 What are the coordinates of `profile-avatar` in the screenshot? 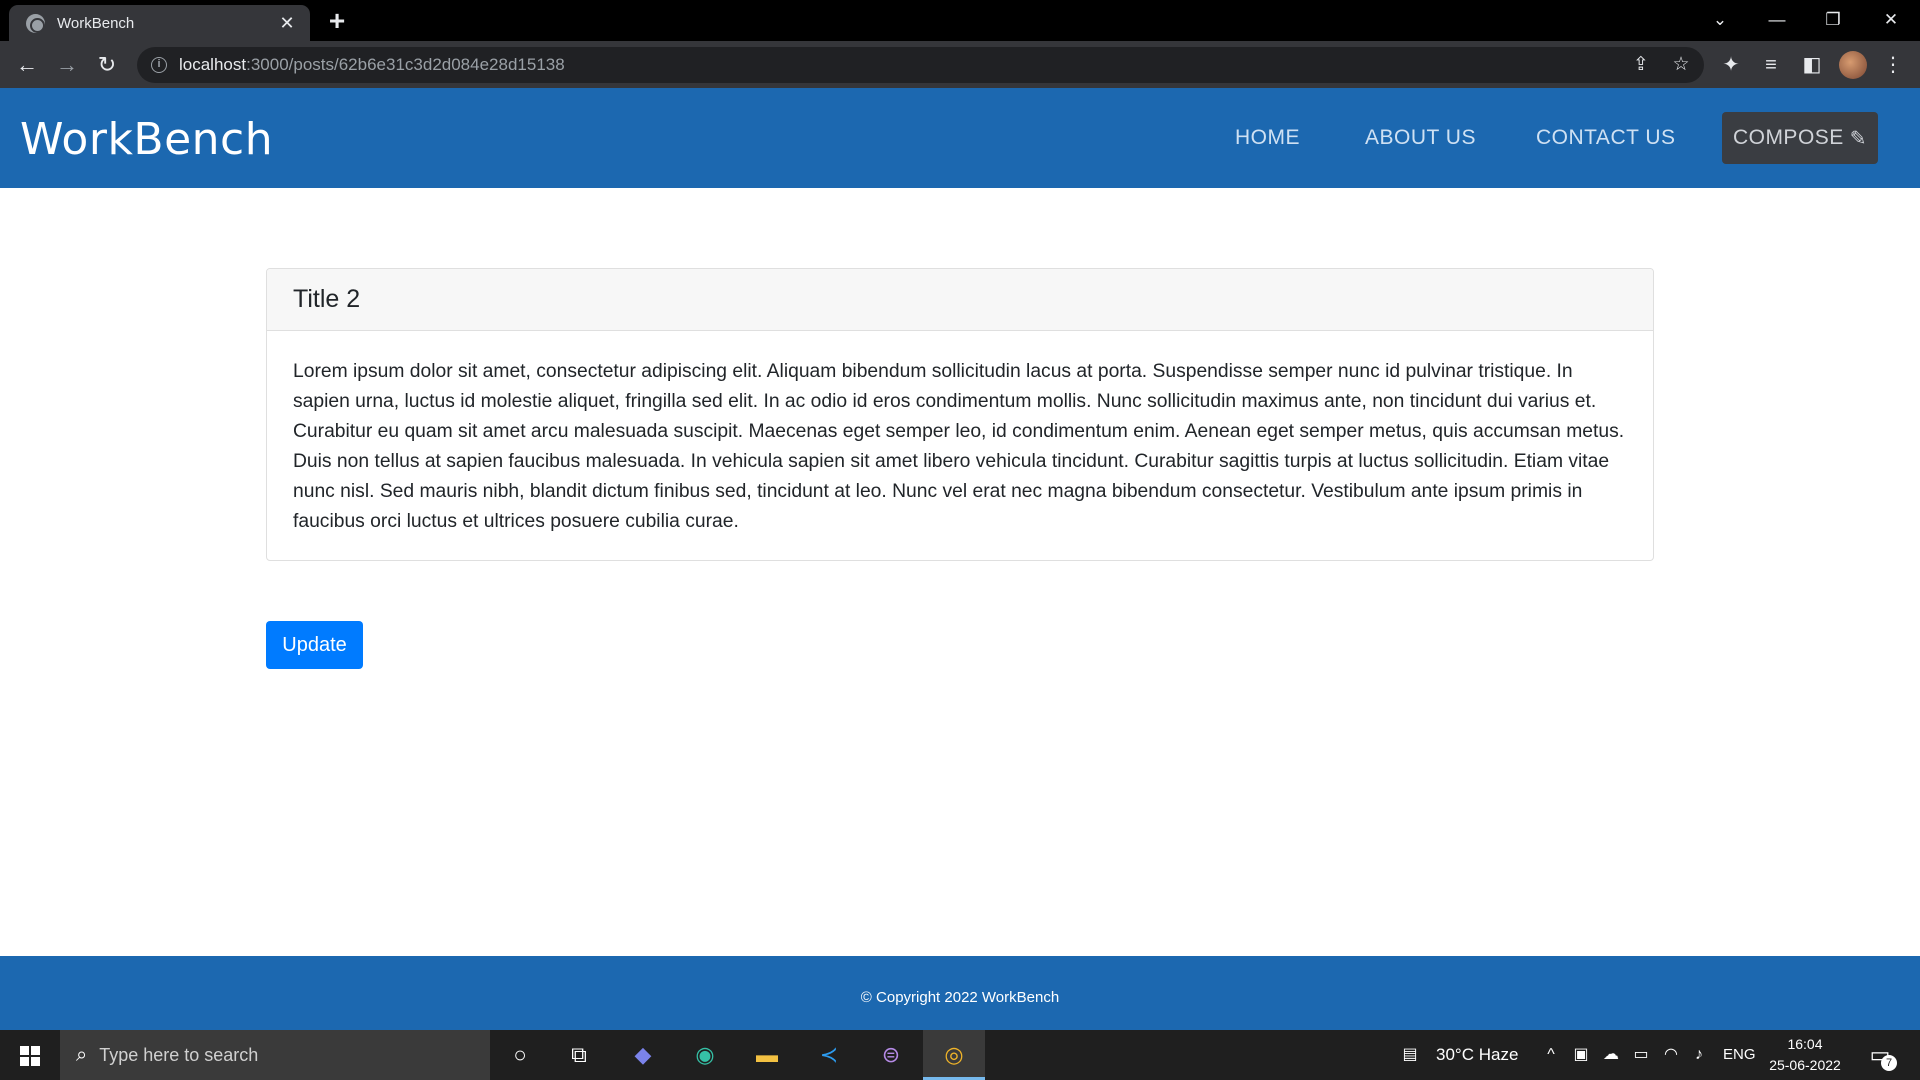 It's located at (1853, 65).